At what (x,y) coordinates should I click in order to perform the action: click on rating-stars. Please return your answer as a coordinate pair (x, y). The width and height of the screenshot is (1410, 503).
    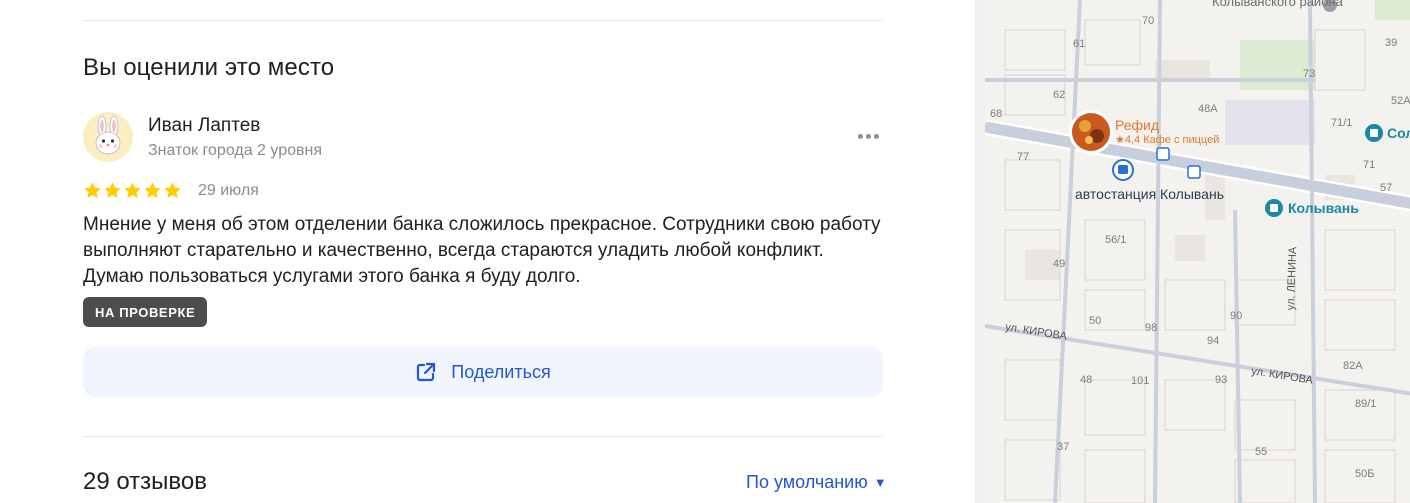
    Looking at the image, I should click on (132, 191).